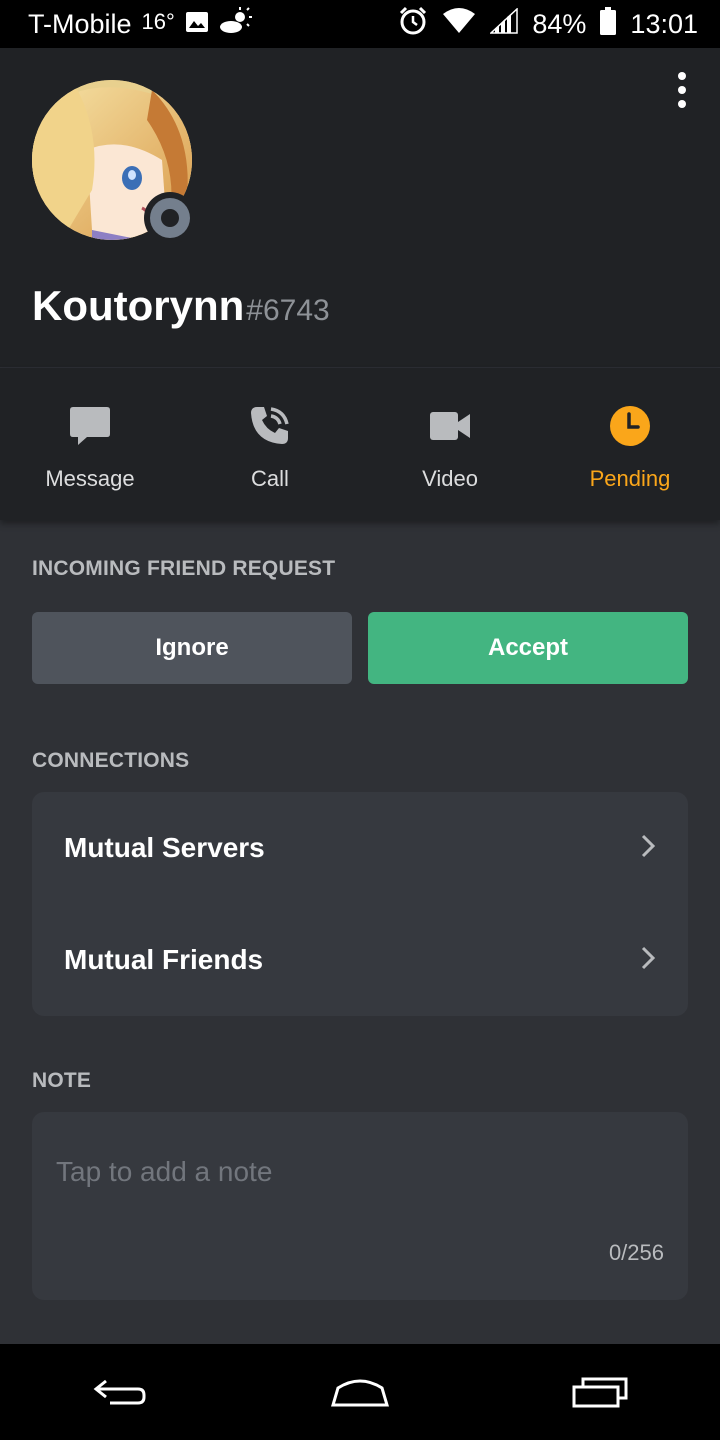 The width and height of the screenshot is (720, 1440). What do you see at coordinates (111, 760) in the screenshot?
I see `connections-heading: CONNECTIONS` at bounding box center [111, 760].